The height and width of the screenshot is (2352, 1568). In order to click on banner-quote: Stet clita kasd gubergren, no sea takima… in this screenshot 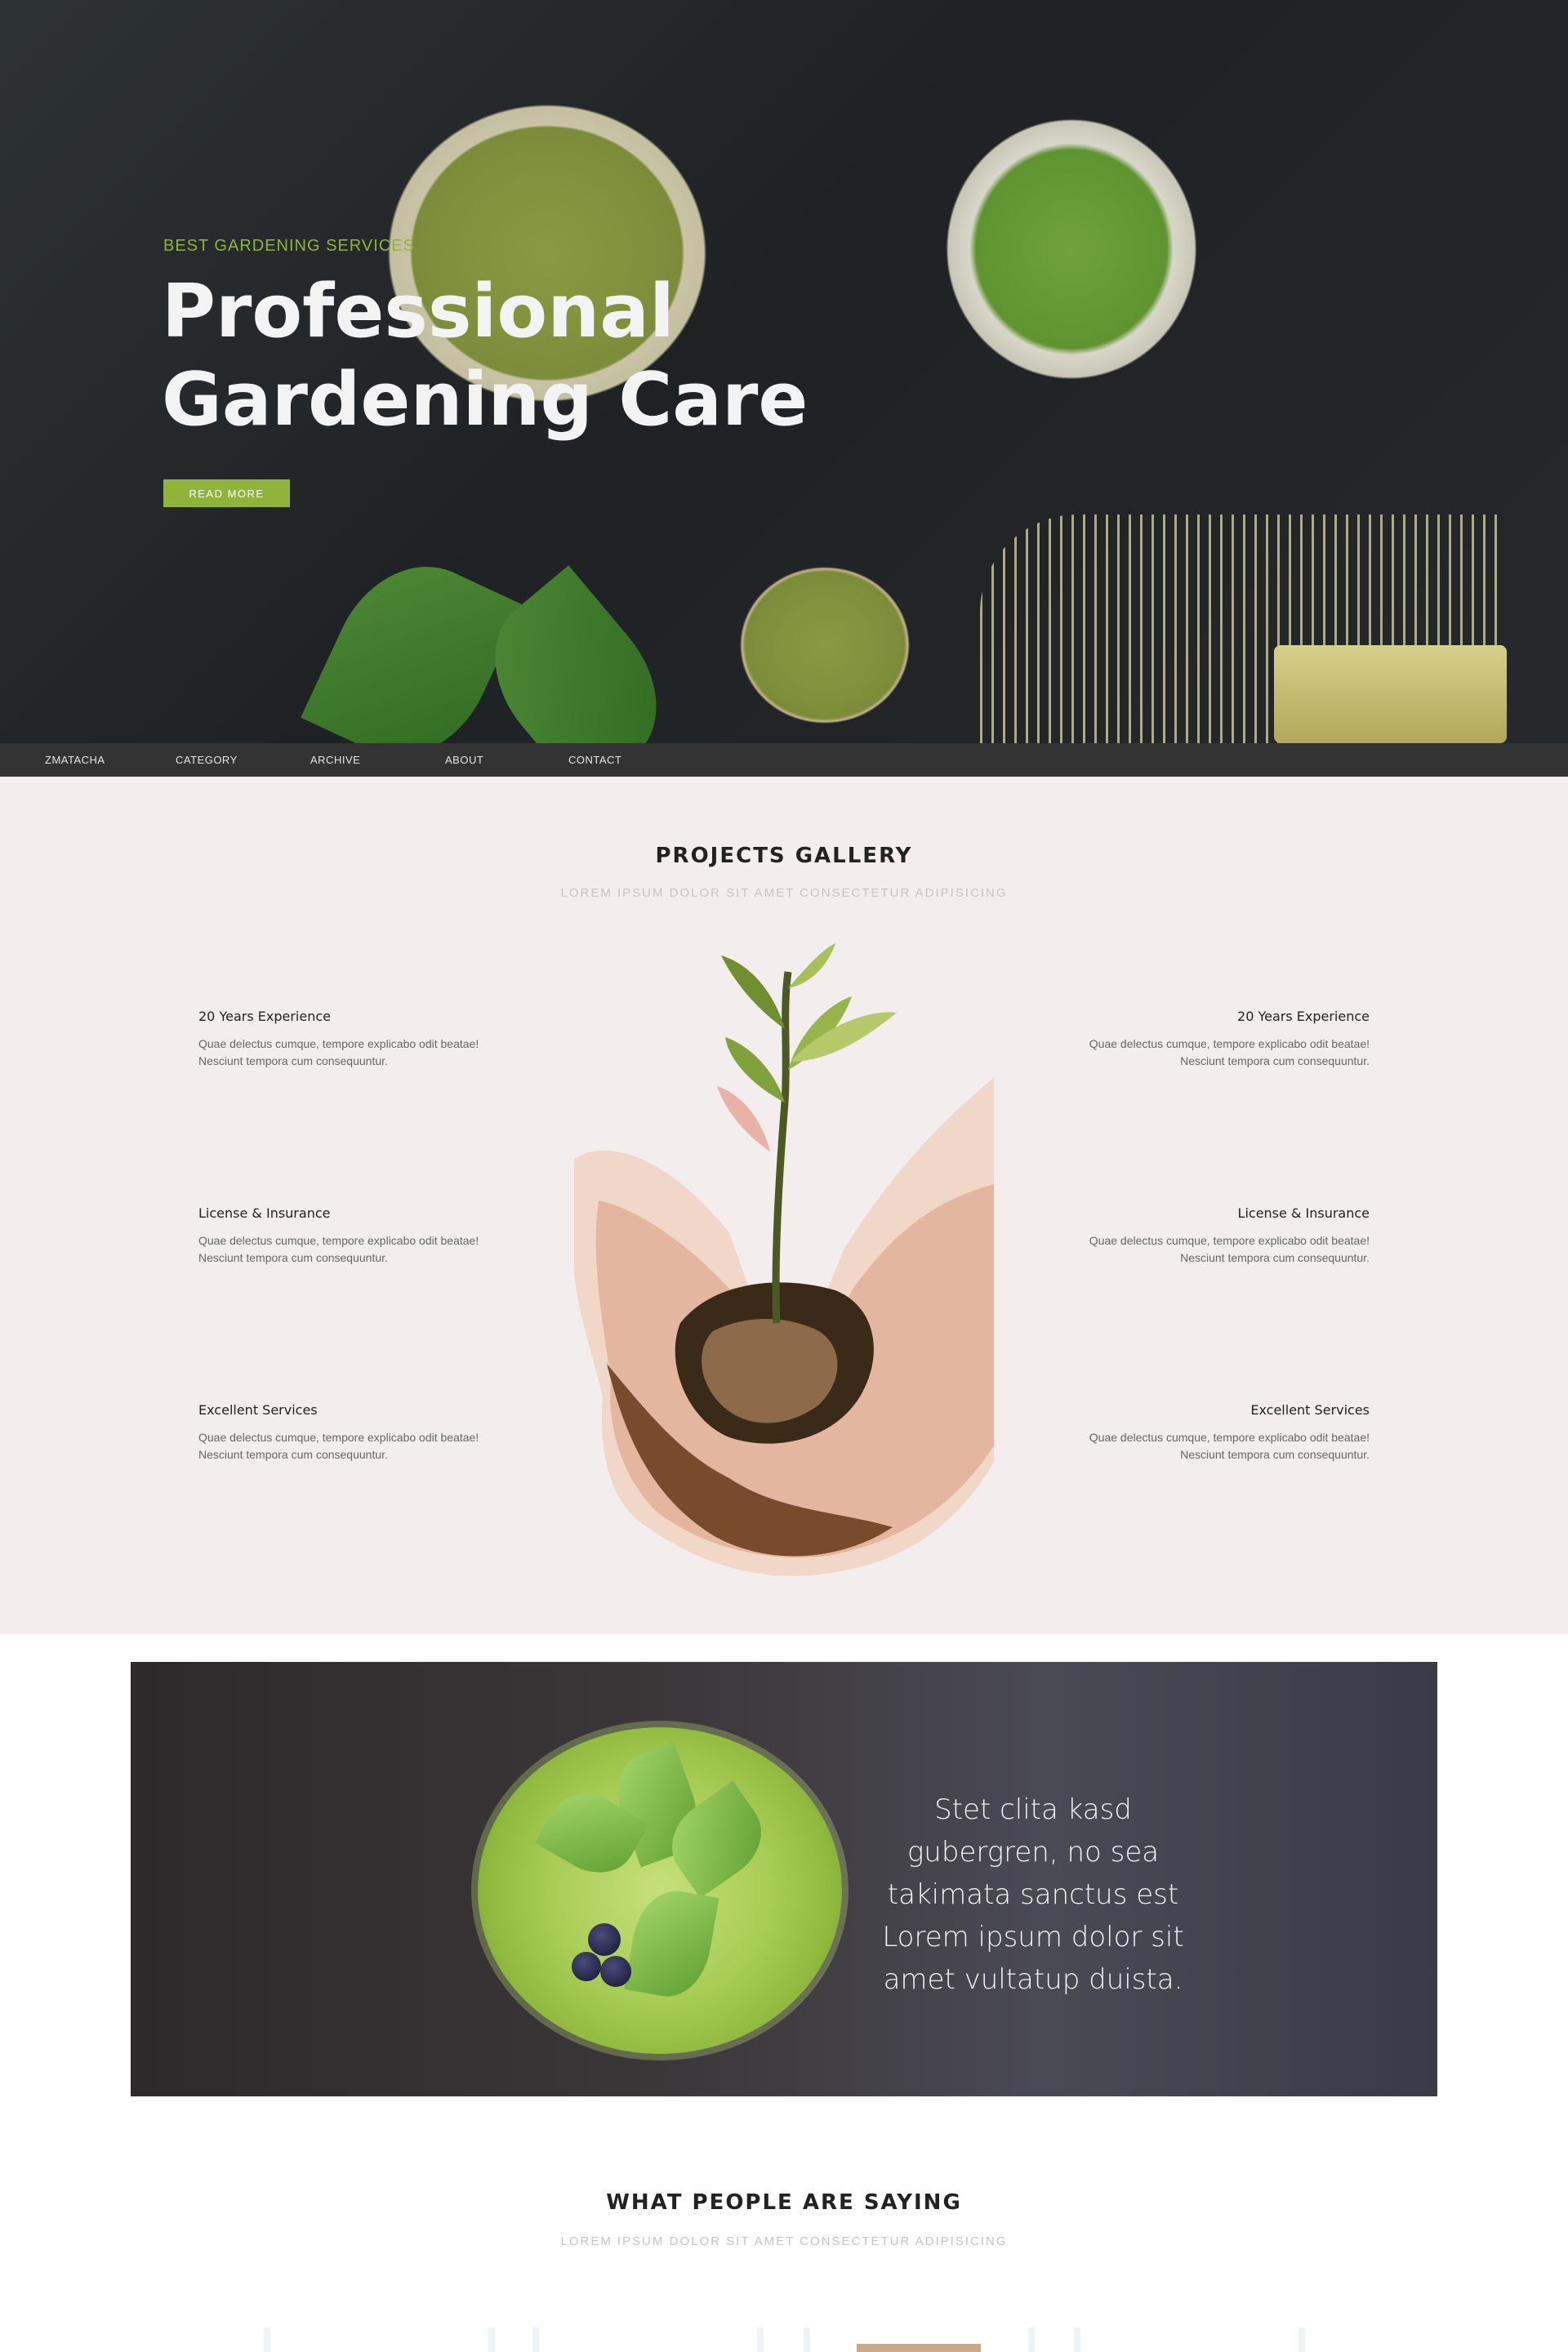, I will do `click(1033, 1894)`.